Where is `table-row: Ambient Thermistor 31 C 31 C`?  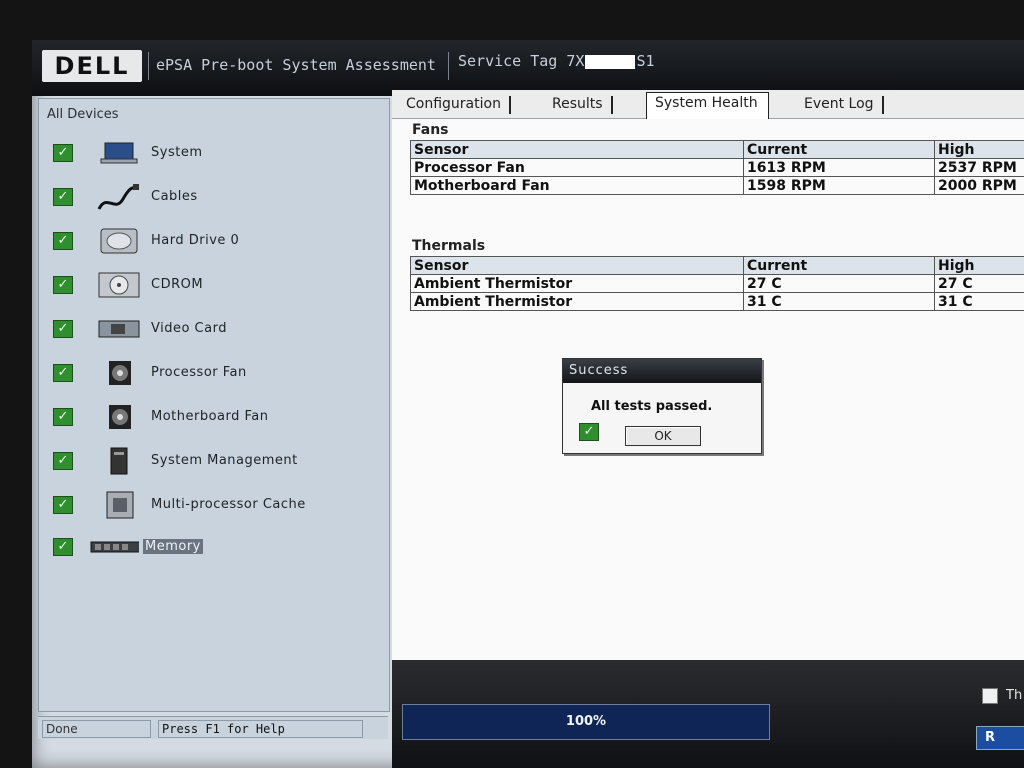
table-row: Ambient Thermistor 31 C 31 C is located at coordinates (717, 301).